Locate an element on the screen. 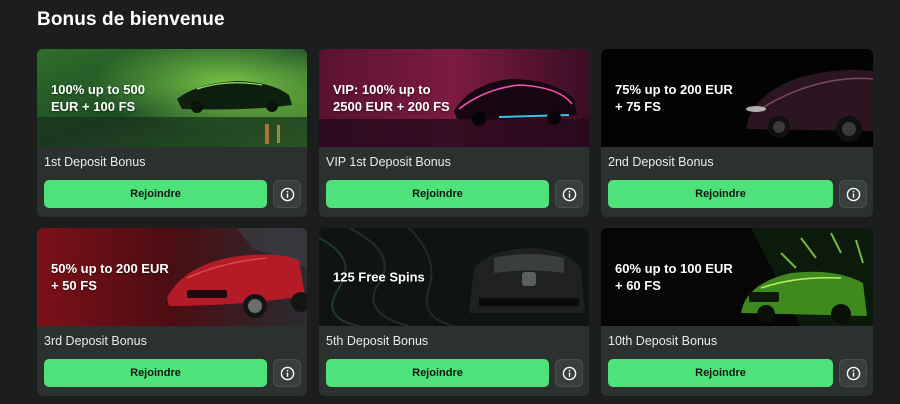  bonus-banner-text: 60% up to 100 EUR + 60 FS is located at coordinates (685, 277).